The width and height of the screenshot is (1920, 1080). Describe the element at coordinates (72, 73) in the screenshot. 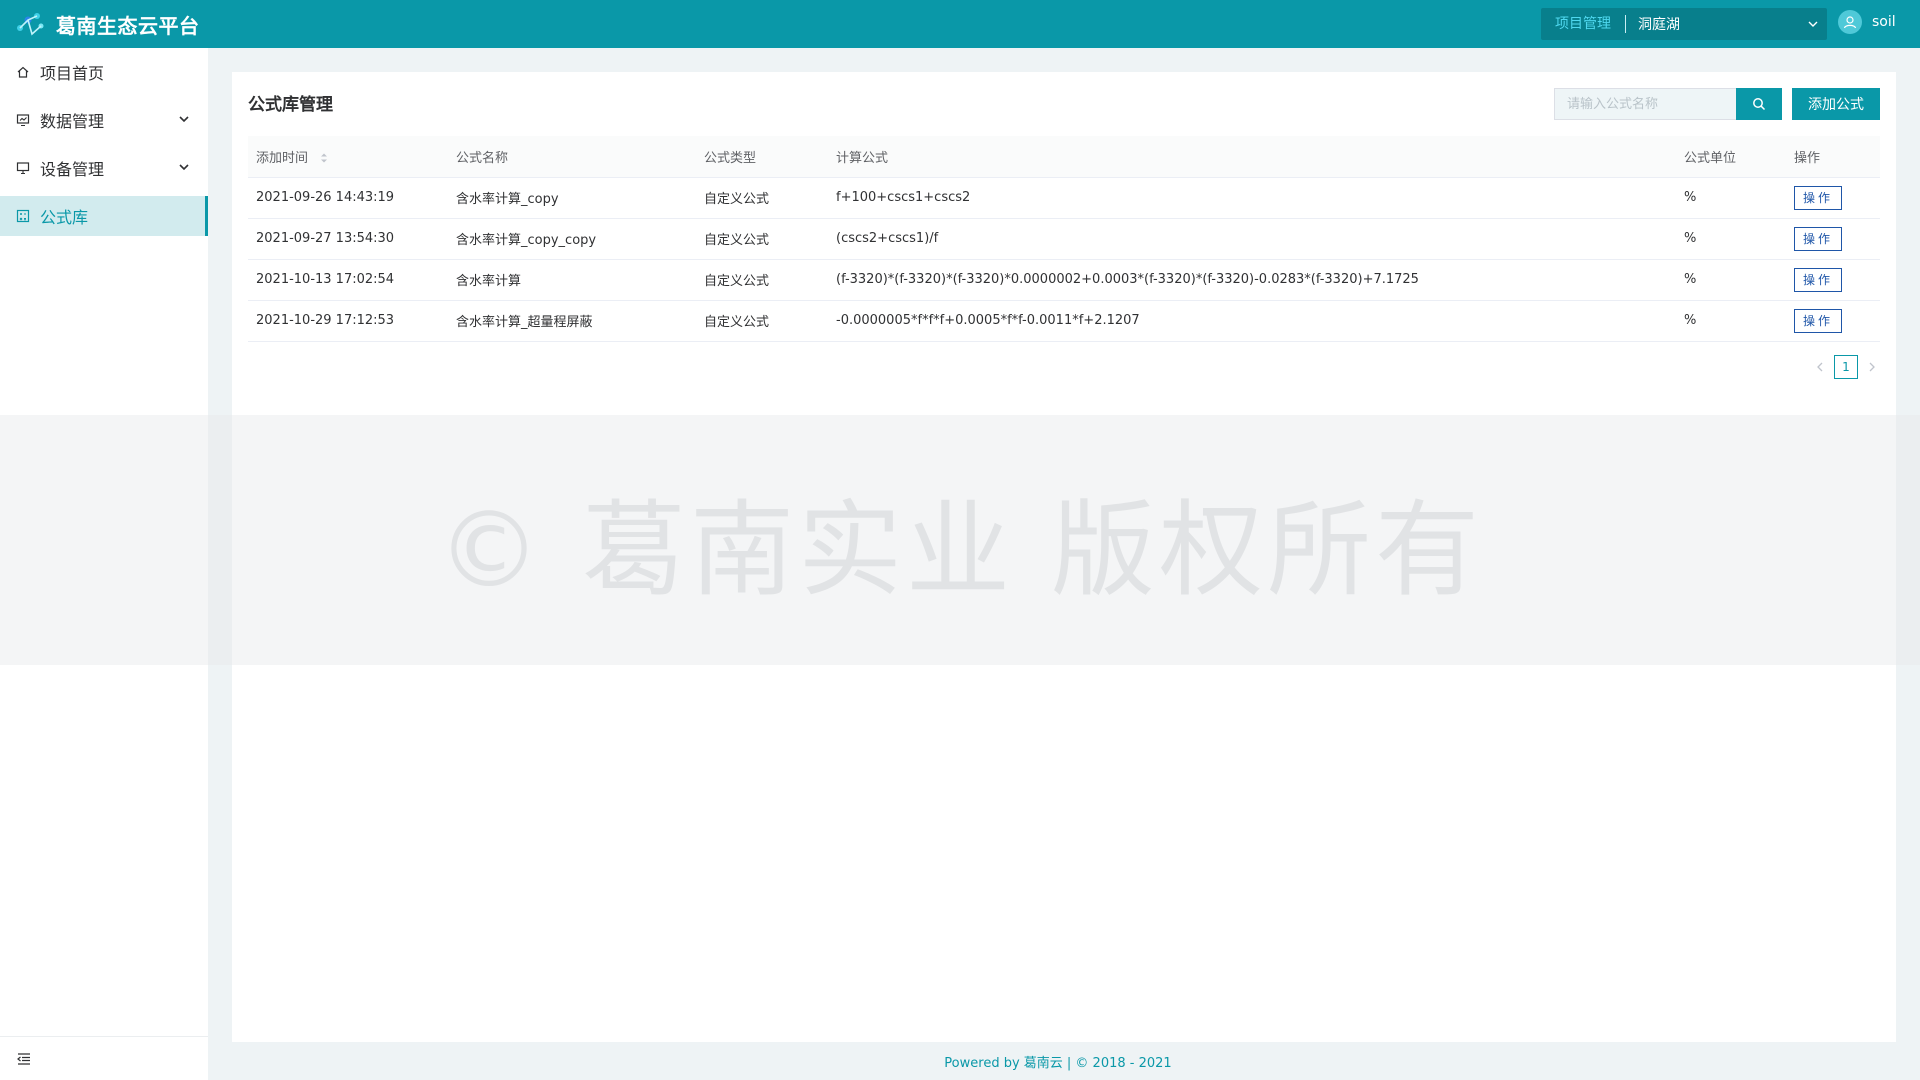

I see `sidebar-item-label: 项目首页` at that location.